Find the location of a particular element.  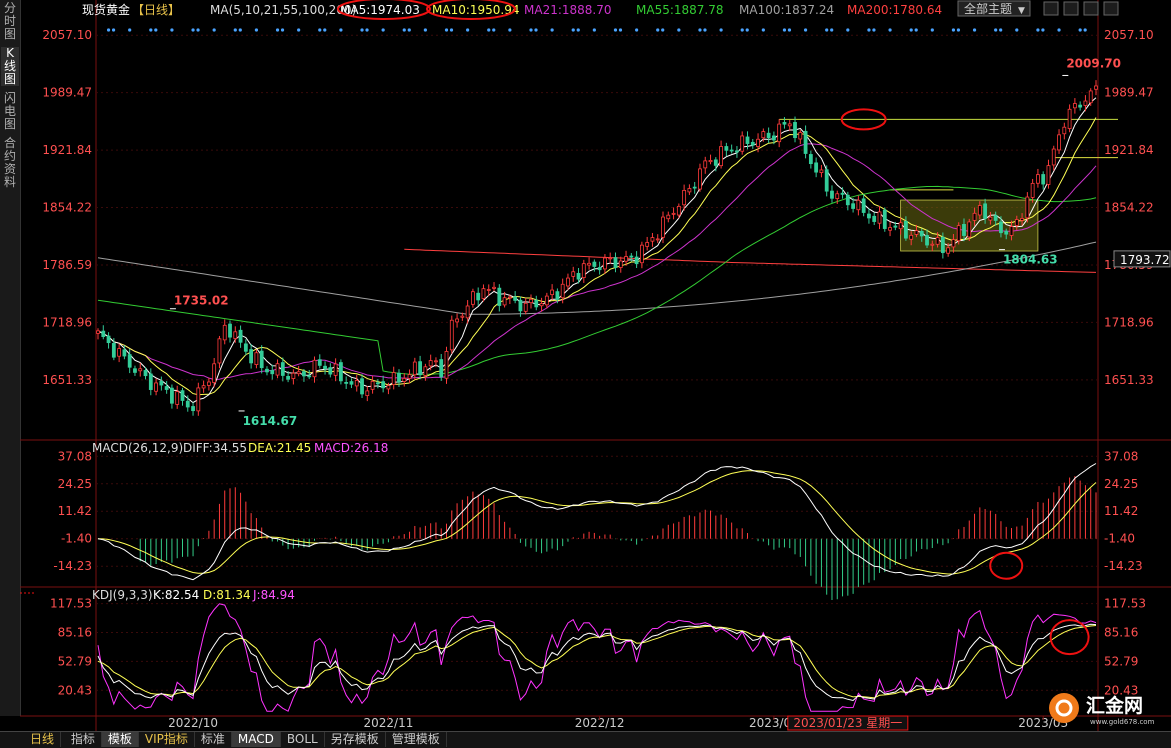

macd-ytick-right-2: 11.42 is located at coordinates (1121, 511).